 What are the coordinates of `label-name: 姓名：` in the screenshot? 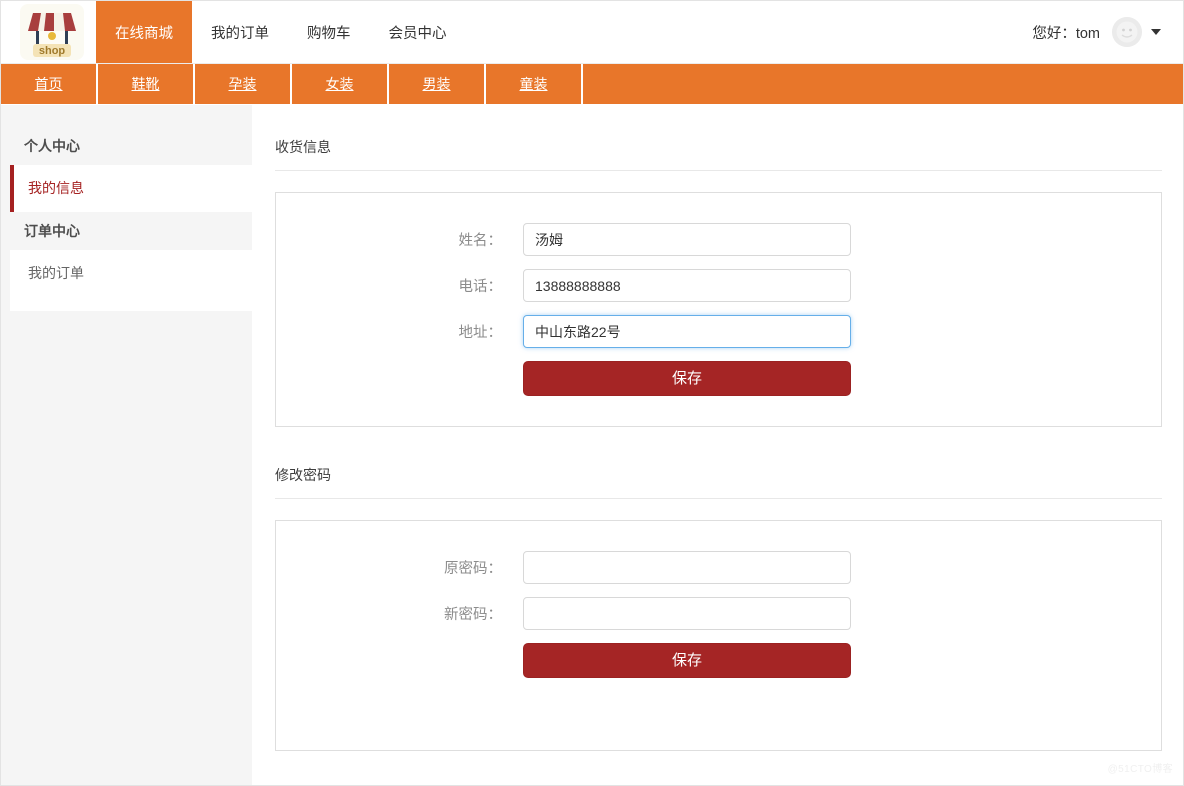 It's located at (480, 241).